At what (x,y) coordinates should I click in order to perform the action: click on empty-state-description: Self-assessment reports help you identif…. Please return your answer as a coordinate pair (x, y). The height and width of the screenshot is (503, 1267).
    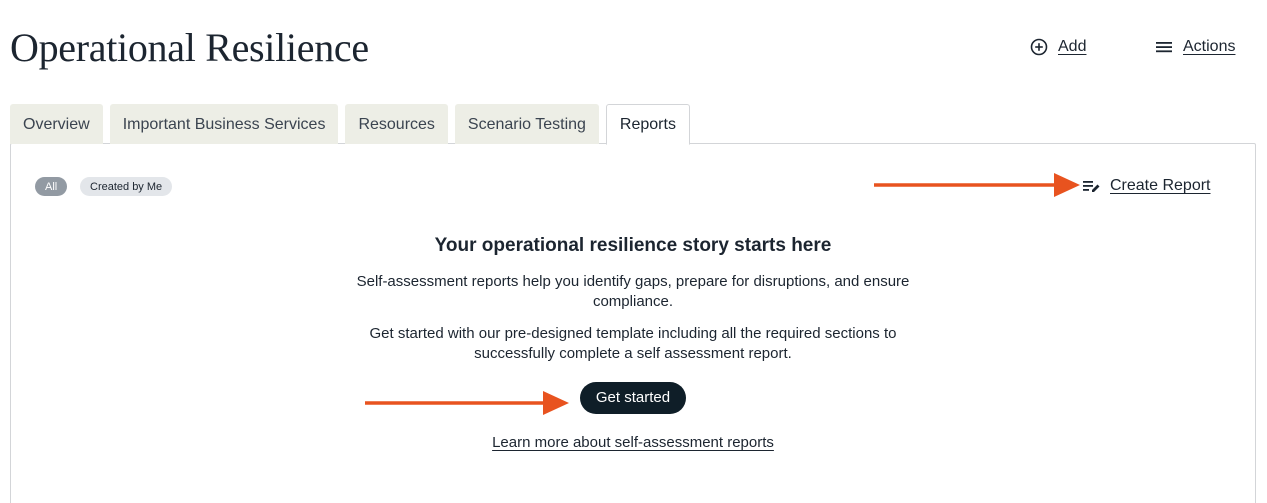
    Looking at the image, I should click on (633, 291).